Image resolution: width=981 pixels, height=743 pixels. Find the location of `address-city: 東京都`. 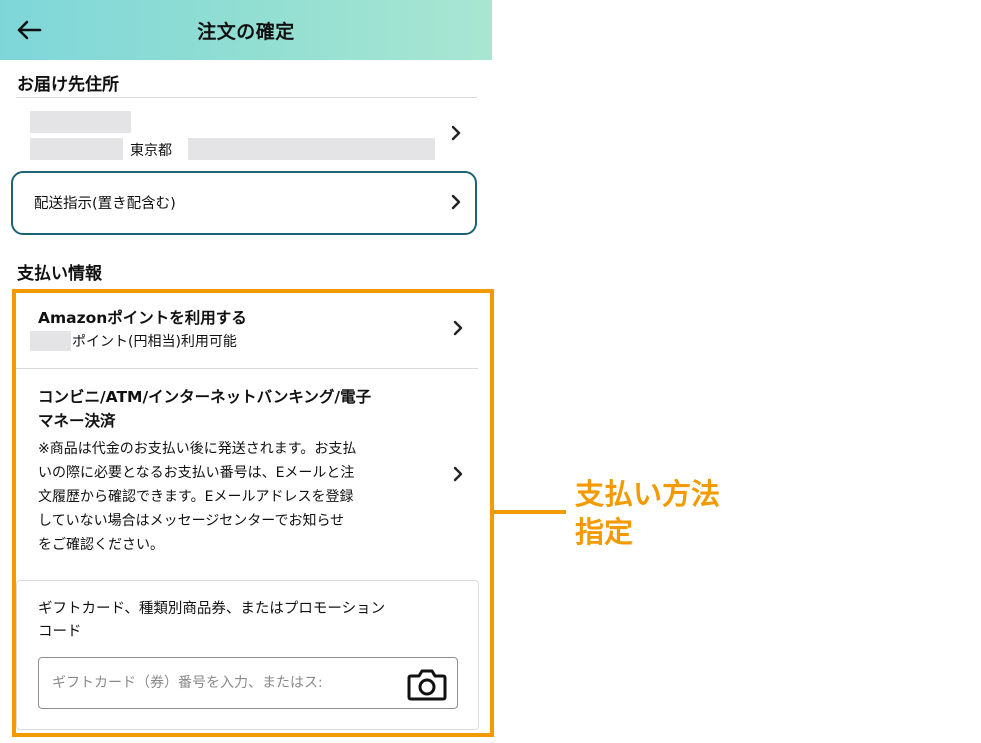

address-city: 東京都 is located at coordinates (151, 151).